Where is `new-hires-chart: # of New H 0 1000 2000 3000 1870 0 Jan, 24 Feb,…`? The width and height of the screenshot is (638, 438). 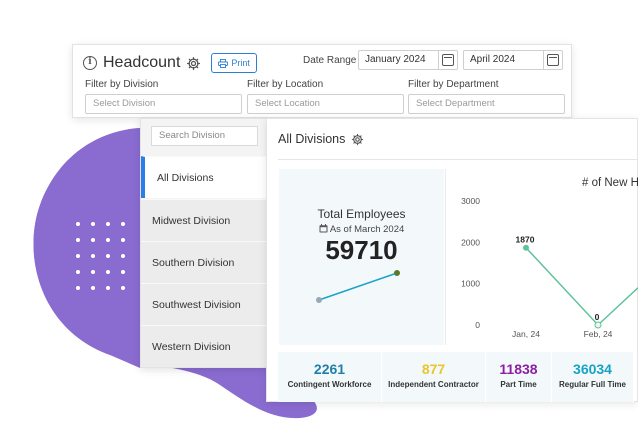
new-hires-chart: # of New H 0 1000 2000 3000 1870 0 Jan, 24 Feb,… is located at coordinates (541, 257).